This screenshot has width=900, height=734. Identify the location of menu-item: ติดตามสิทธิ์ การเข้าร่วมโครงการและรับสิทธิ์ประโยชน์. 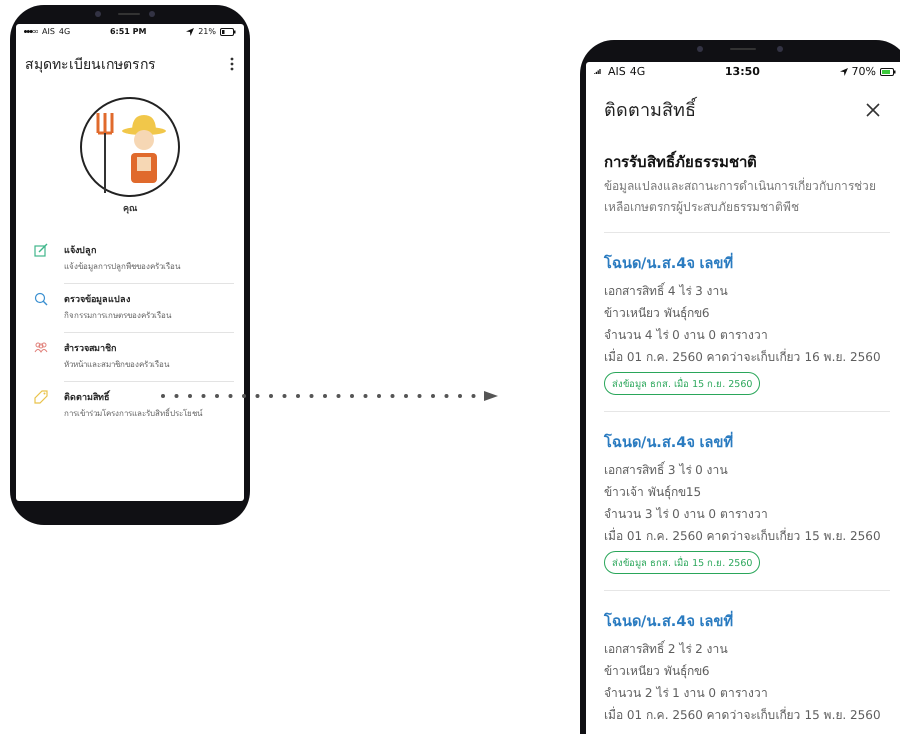
(139, 406).